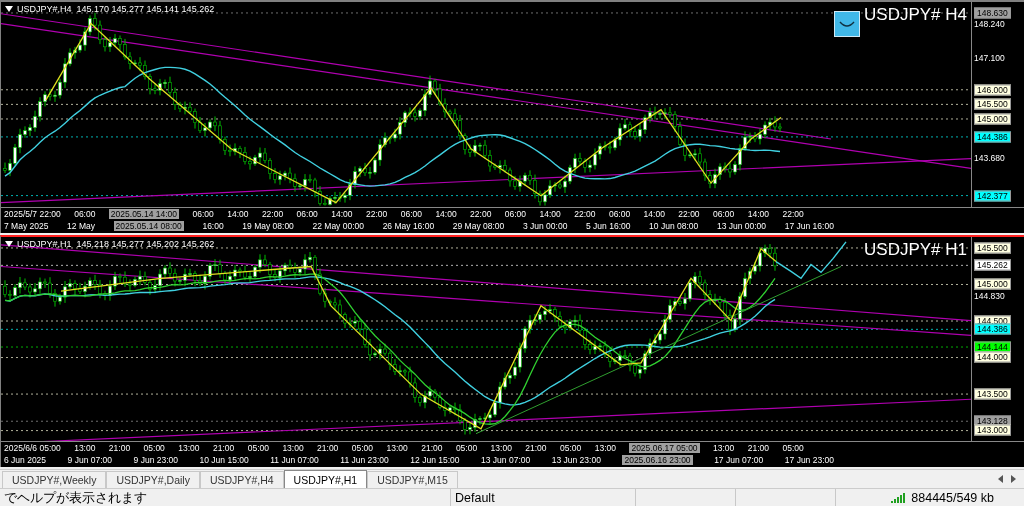  What do you see at coordinates (412, 480) in the screenshot?
I see `chart-tab: USDJPY#,M15` at bounding box center [412, 480].